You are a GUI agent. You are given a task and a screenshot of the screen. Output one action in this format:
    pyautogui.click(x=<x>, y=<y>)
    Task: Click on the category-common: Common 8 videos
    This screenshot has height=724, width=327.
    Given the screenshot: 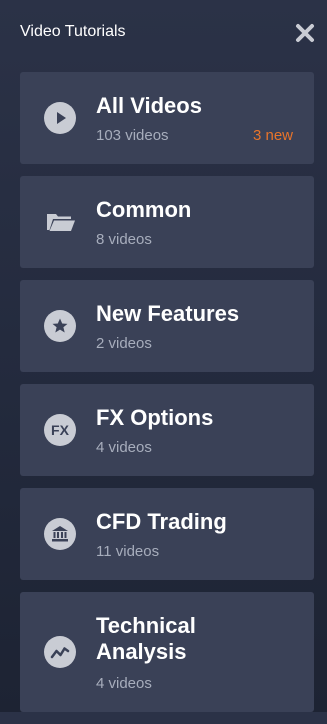 What is the action you would take?
    pyautogui.click(x=167, y=222)
    